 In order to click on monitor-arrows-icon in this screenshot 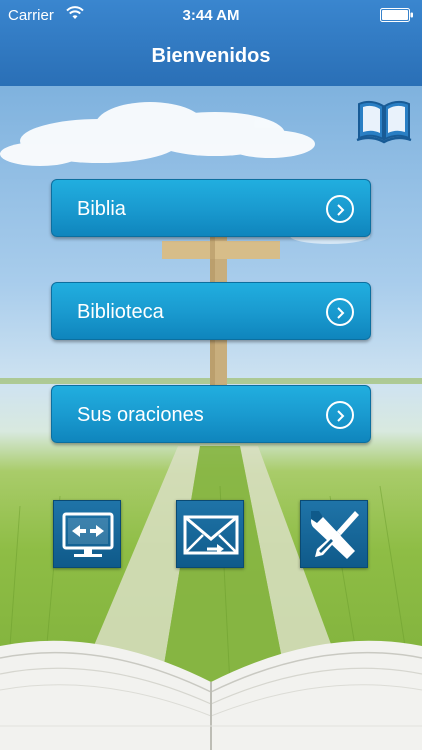, I will do `click(87, 534)`.